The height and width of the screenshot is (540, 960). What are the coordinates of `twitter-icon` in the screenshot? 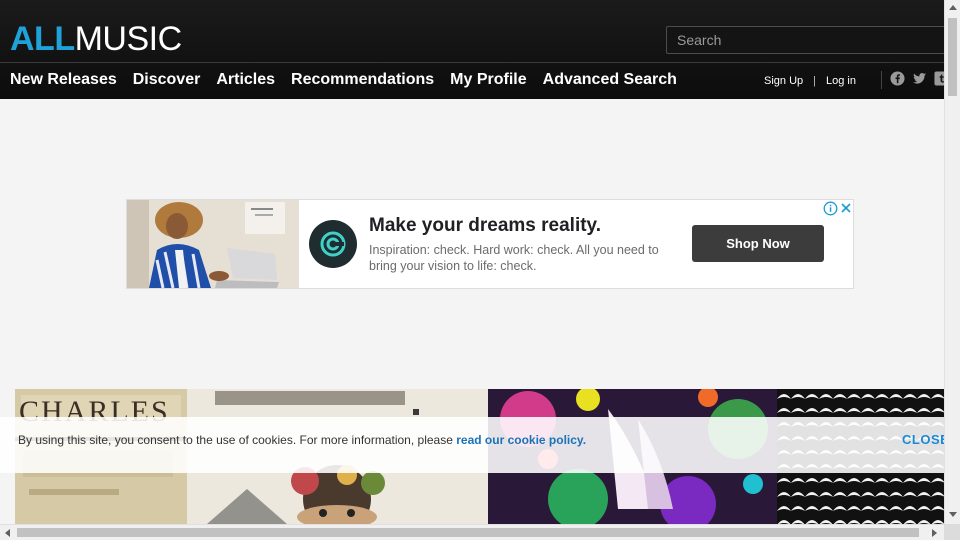 It's located at (919, 78).